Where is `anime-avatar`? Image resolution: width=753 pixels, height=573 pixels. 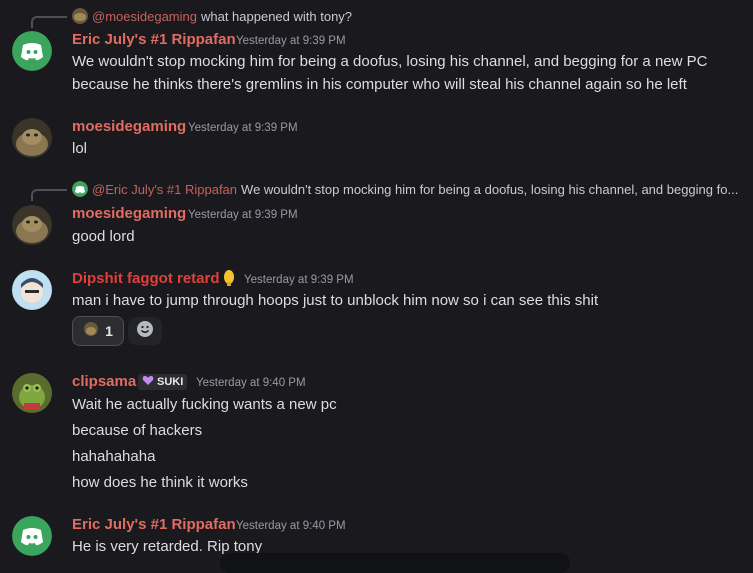
anime-avatar is located at coordinates (32, 290).